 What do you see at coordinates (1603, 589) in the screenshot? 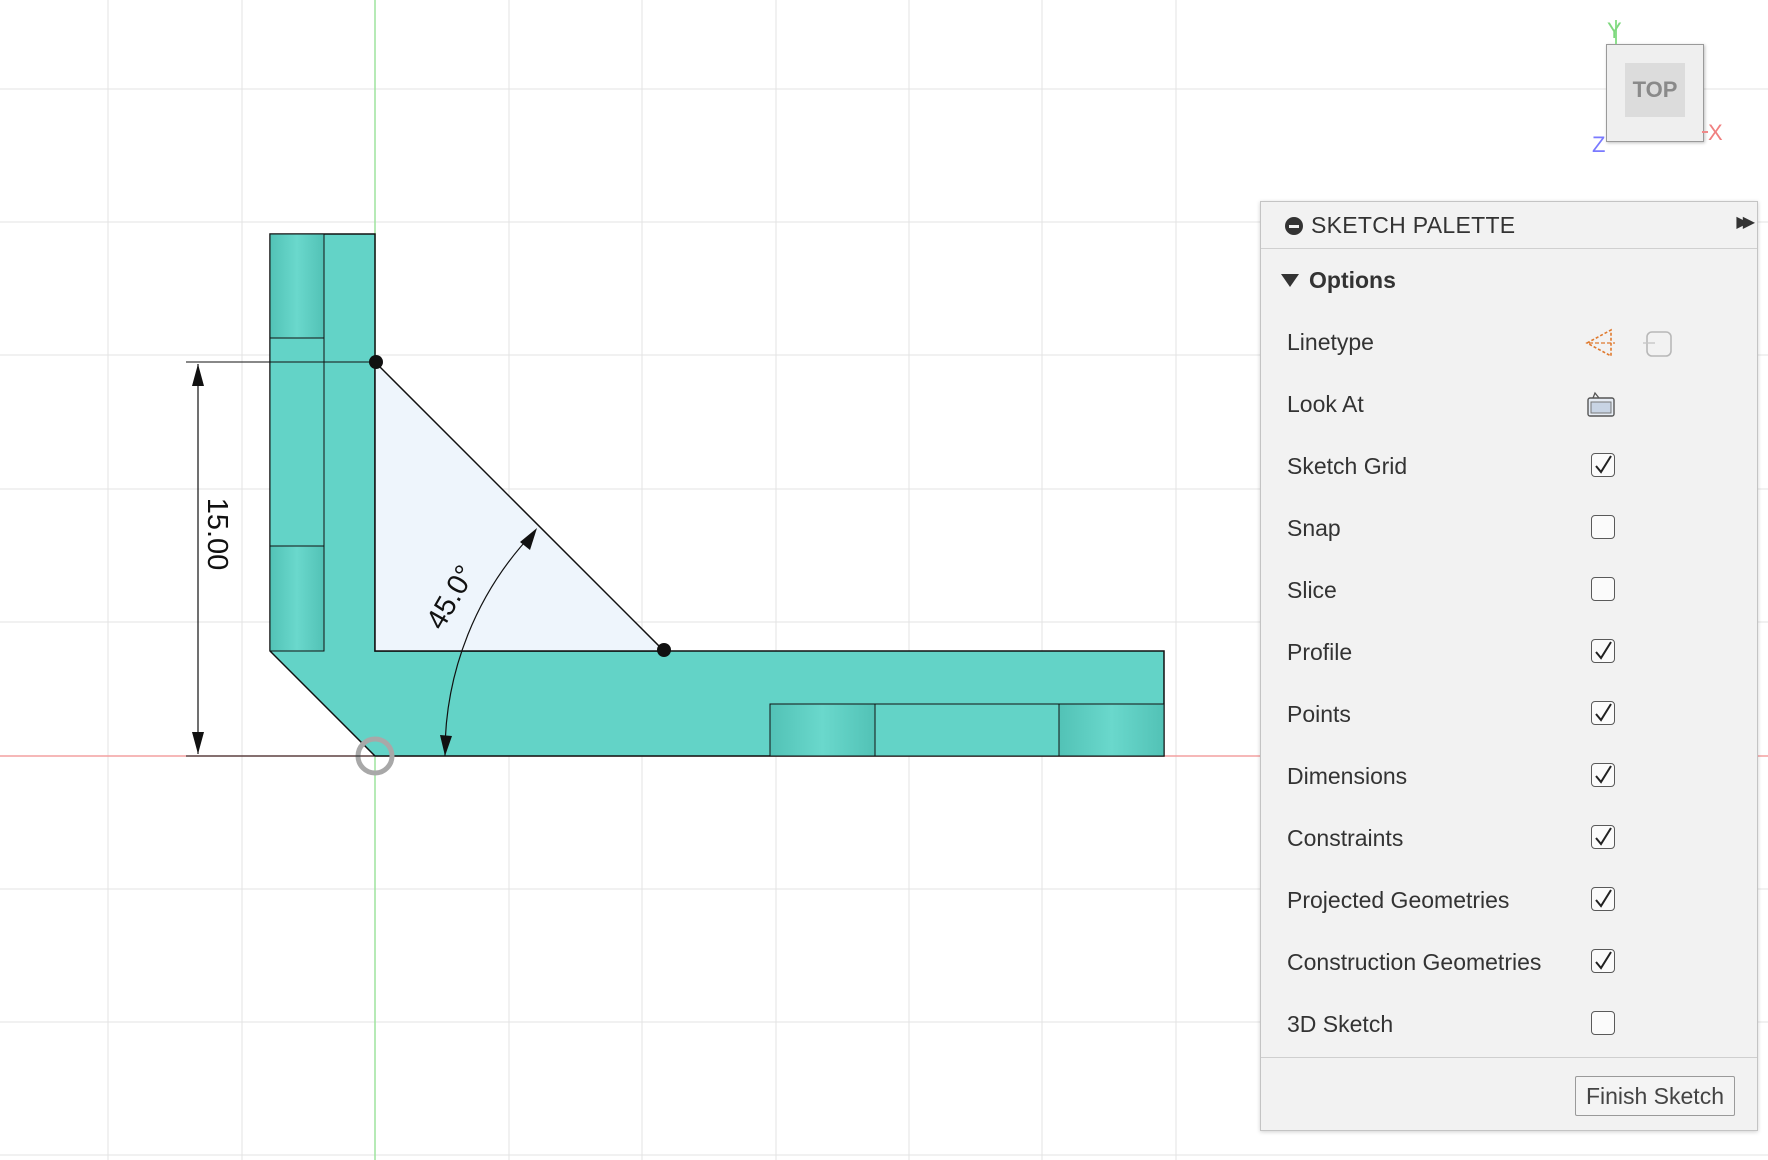
I see `slice-checkbox` at bounding box center [1603, 589].